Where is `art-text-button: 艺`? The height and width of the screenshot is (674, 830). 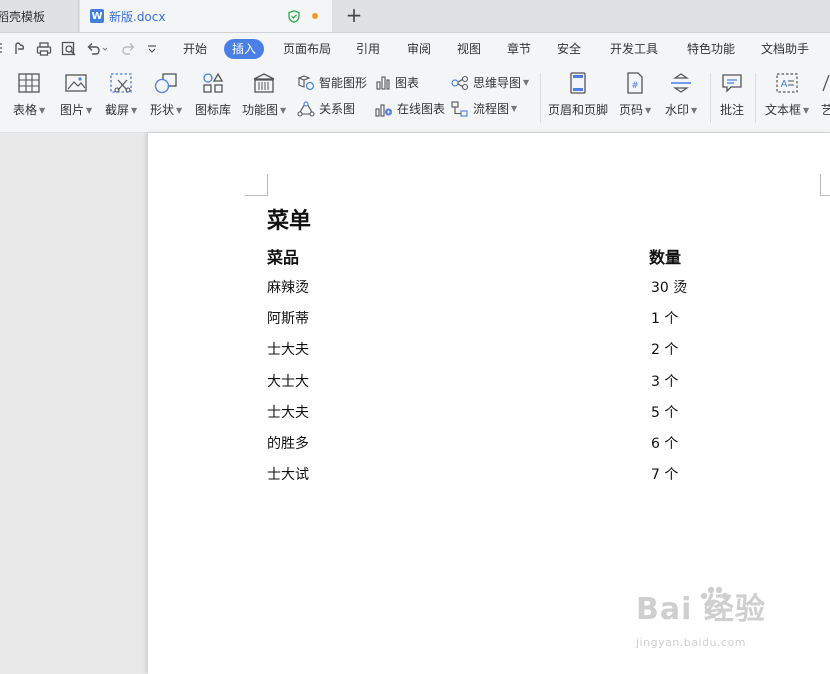
art-text-button: 艺 is located at coordinates (825, 94).